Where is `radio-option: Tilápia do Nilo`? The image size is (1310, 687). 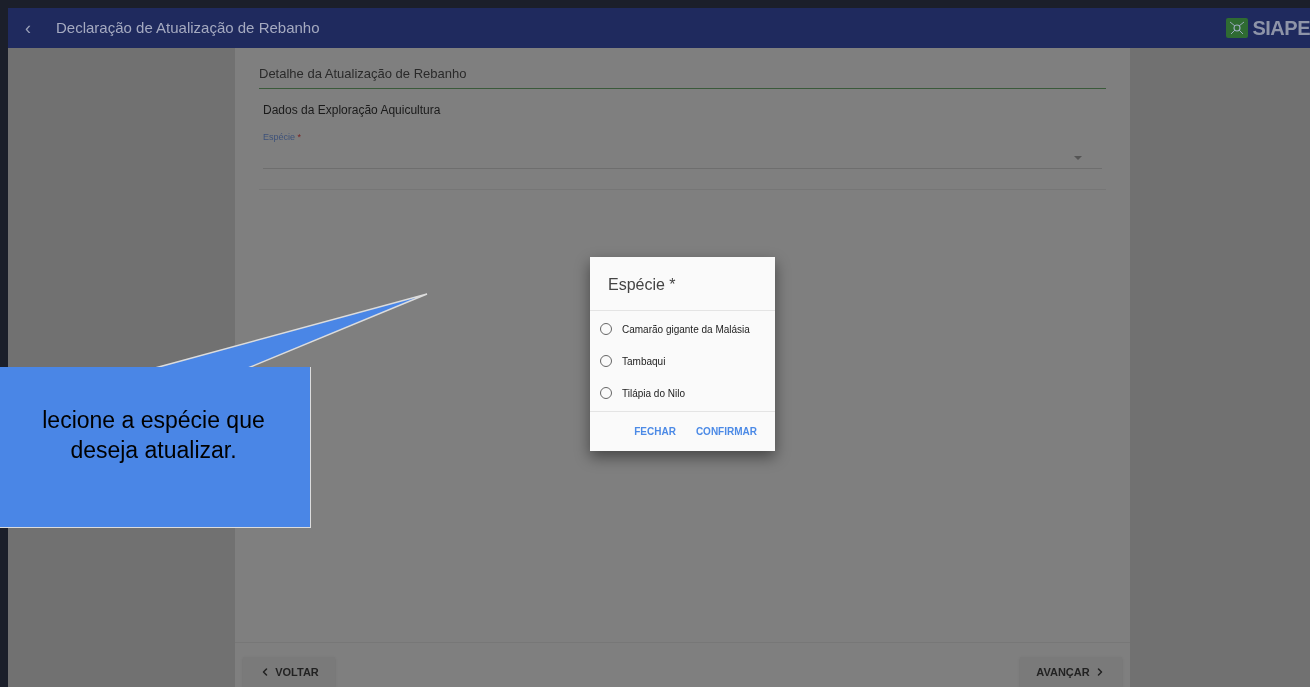 radio-option: Tilápia do Nilo is located at coordinates (682, 393).